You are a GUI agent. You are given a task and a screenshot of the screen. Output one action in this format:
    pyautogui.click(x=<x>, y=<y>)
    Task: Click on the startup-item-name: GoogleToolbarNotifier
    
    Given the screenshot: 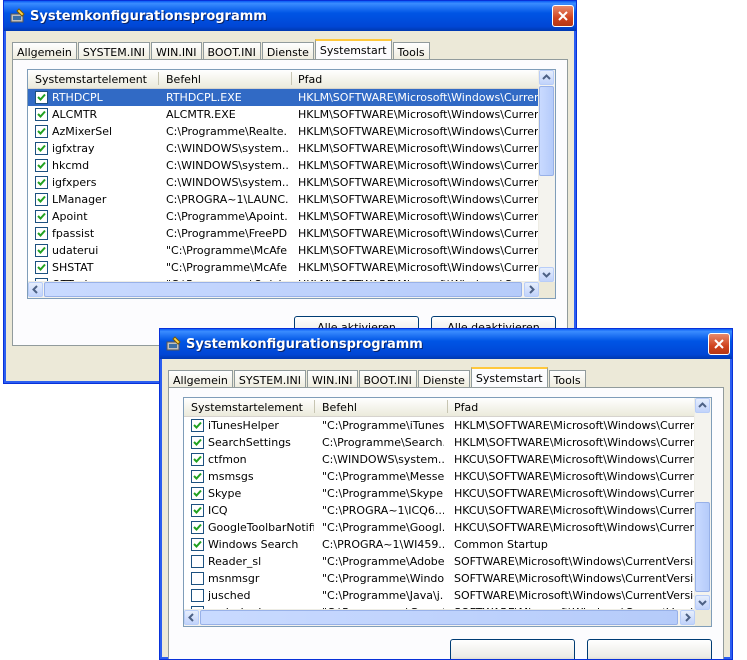 What is the action you would take?
    pyautogui.click(x=261, y=527)
    